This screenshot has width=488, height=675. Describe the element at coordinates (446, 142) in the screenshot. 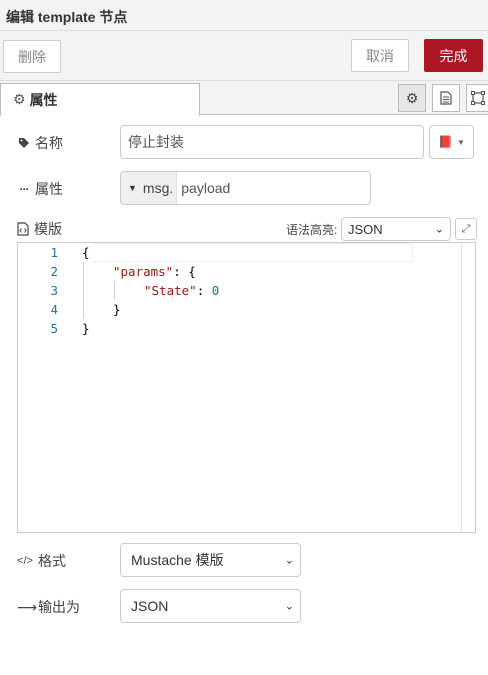

I see `book-icon: 📕` at that location.